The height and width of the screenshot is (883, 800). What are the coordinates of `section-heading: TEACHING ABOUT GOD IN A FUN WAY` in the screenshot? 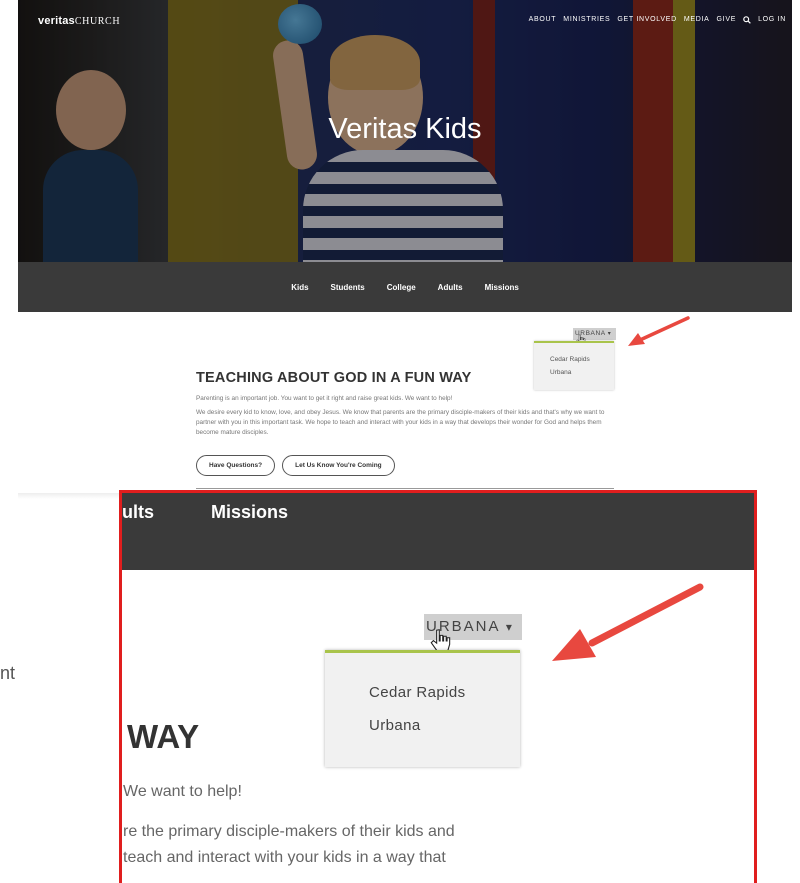 It's located at (334, 378).